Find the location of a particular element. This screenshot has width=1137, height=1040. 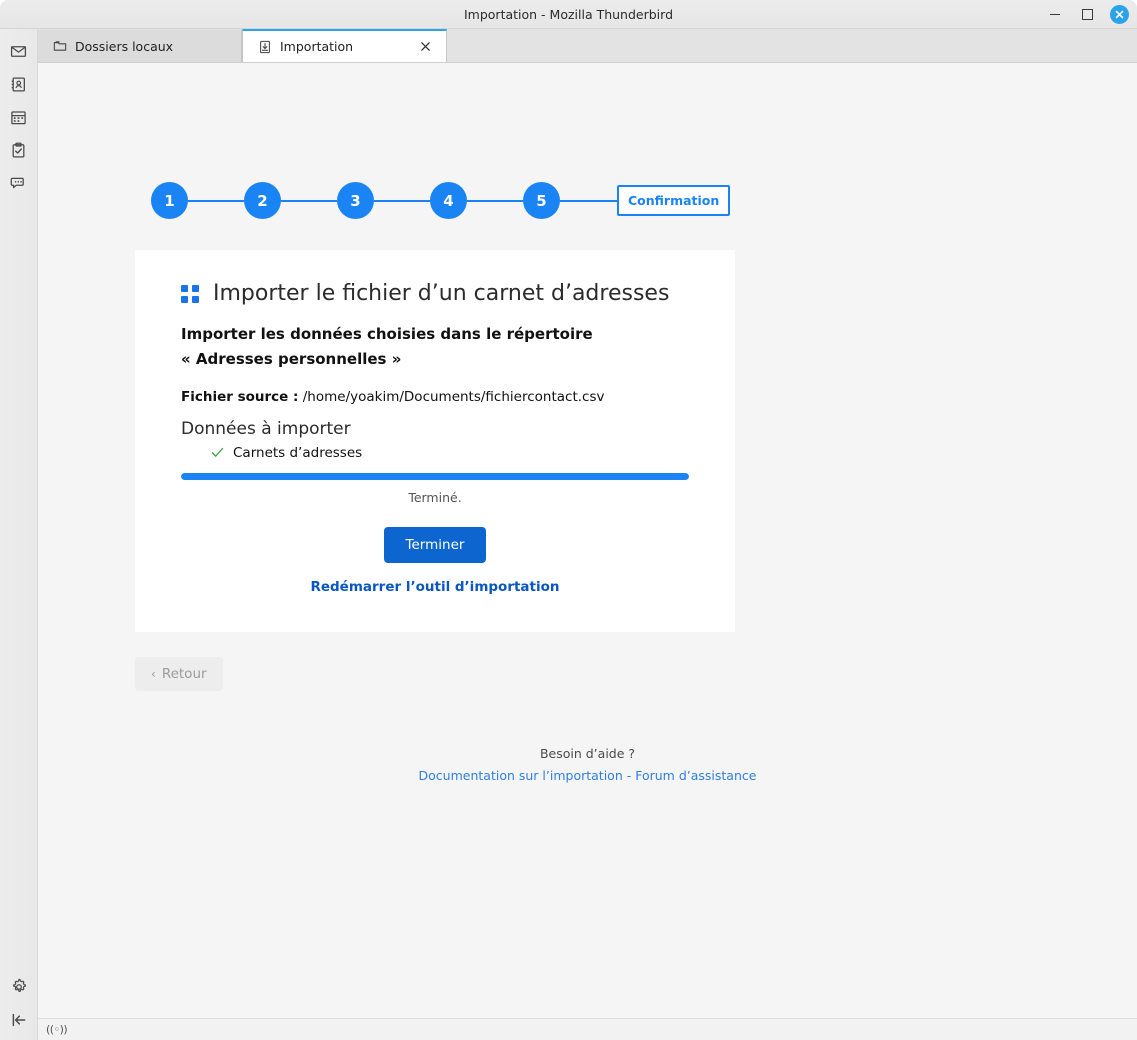

address-book-grid-icon is located at coordinates (190, 293).